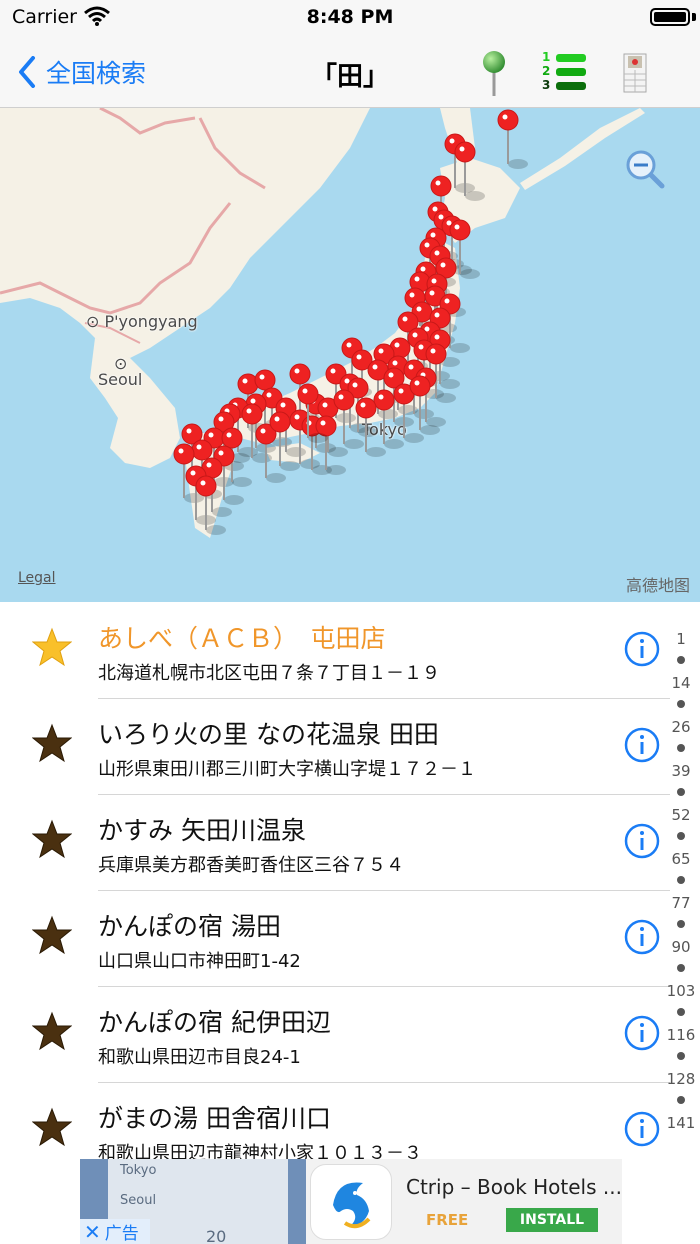 The image size is (700, 1244). Describe the element at coordinates (681, 815) in the screenshot. I see `index-entry: 52` at that location.